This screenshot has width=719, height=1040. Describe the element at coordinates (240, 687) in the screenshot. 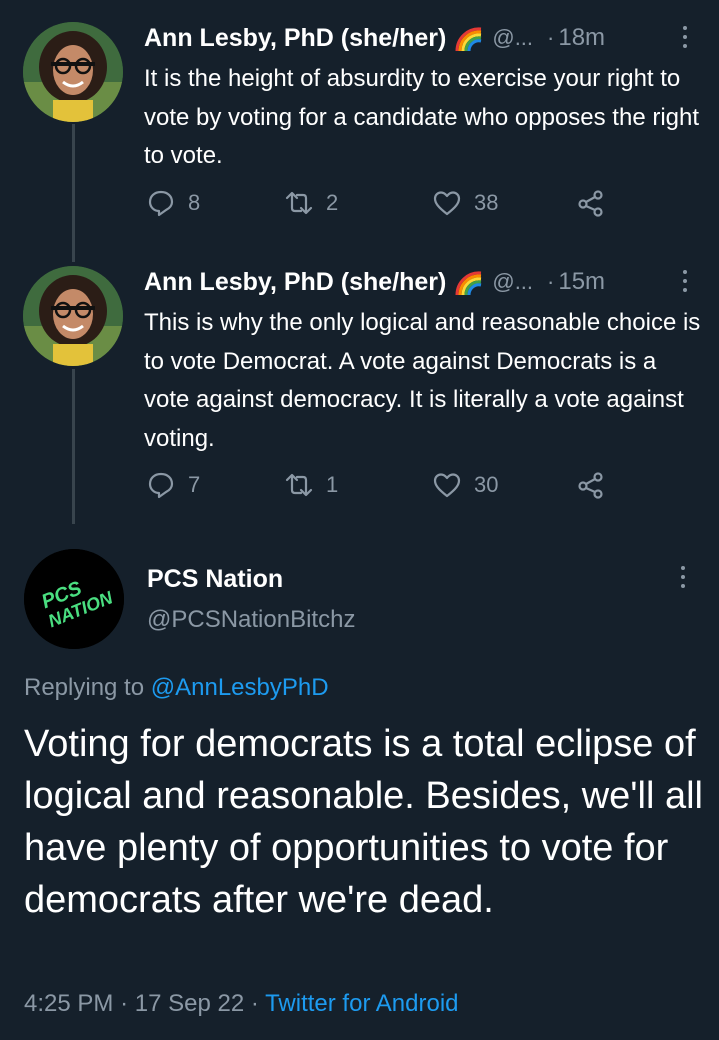

I see `mention-link: @AnnLesbyPhD` at that location.